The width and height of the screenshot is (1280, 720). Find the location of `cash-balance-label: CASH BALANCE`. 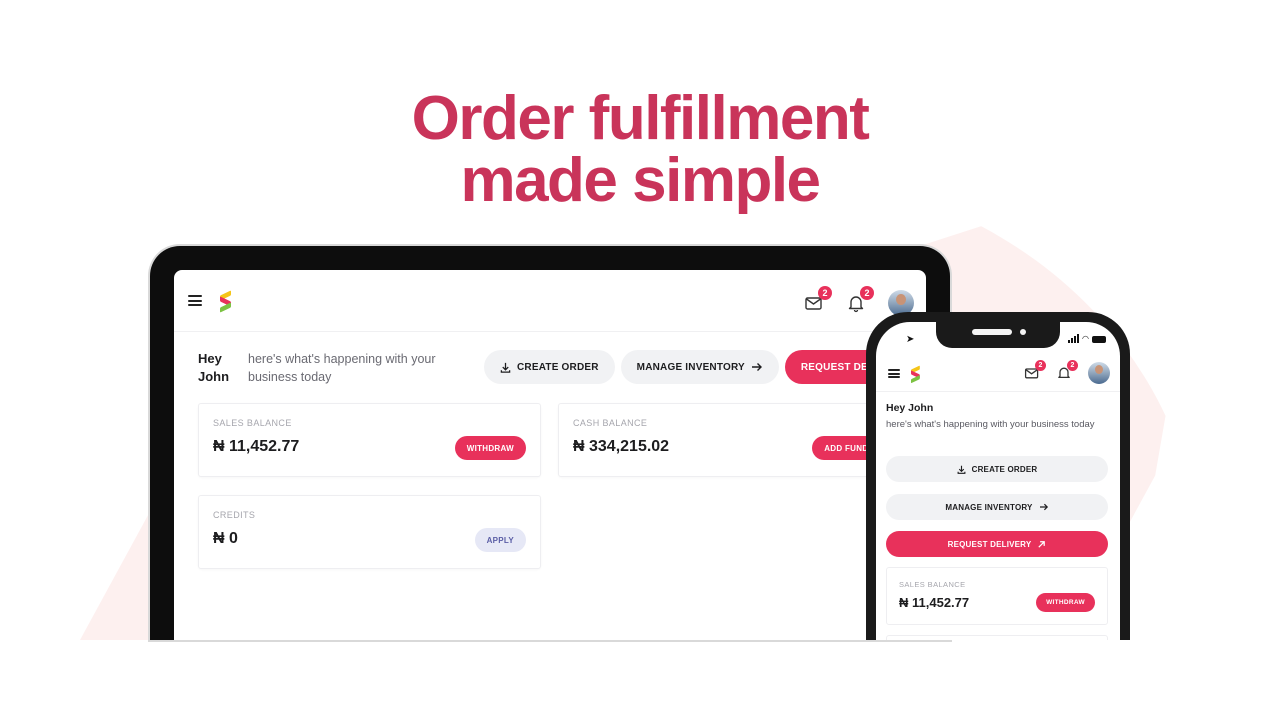

cash-balance-label: CASH BALANCE is located at coordinates (610, 423).